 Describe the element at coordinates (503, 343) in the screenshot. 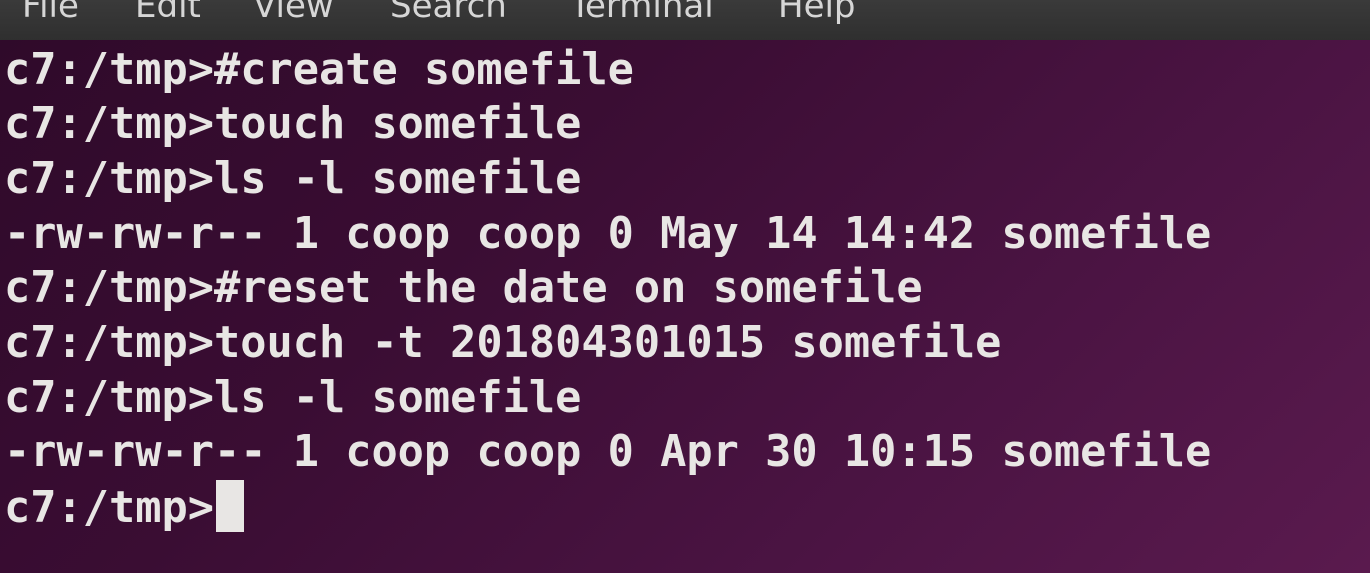

I see `terminal-line: c7:/tmp>touch -t 201804301015 somefile` at that location.